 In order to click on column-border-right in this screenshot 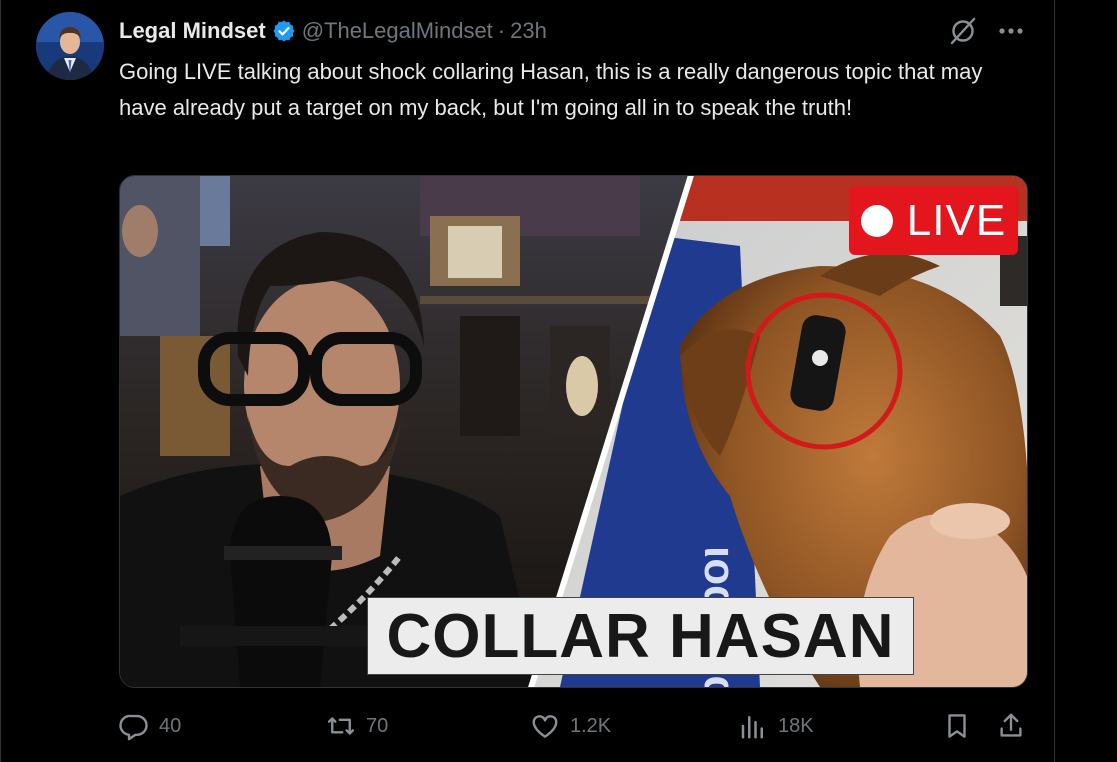, I will do `click(1054, 381)`.